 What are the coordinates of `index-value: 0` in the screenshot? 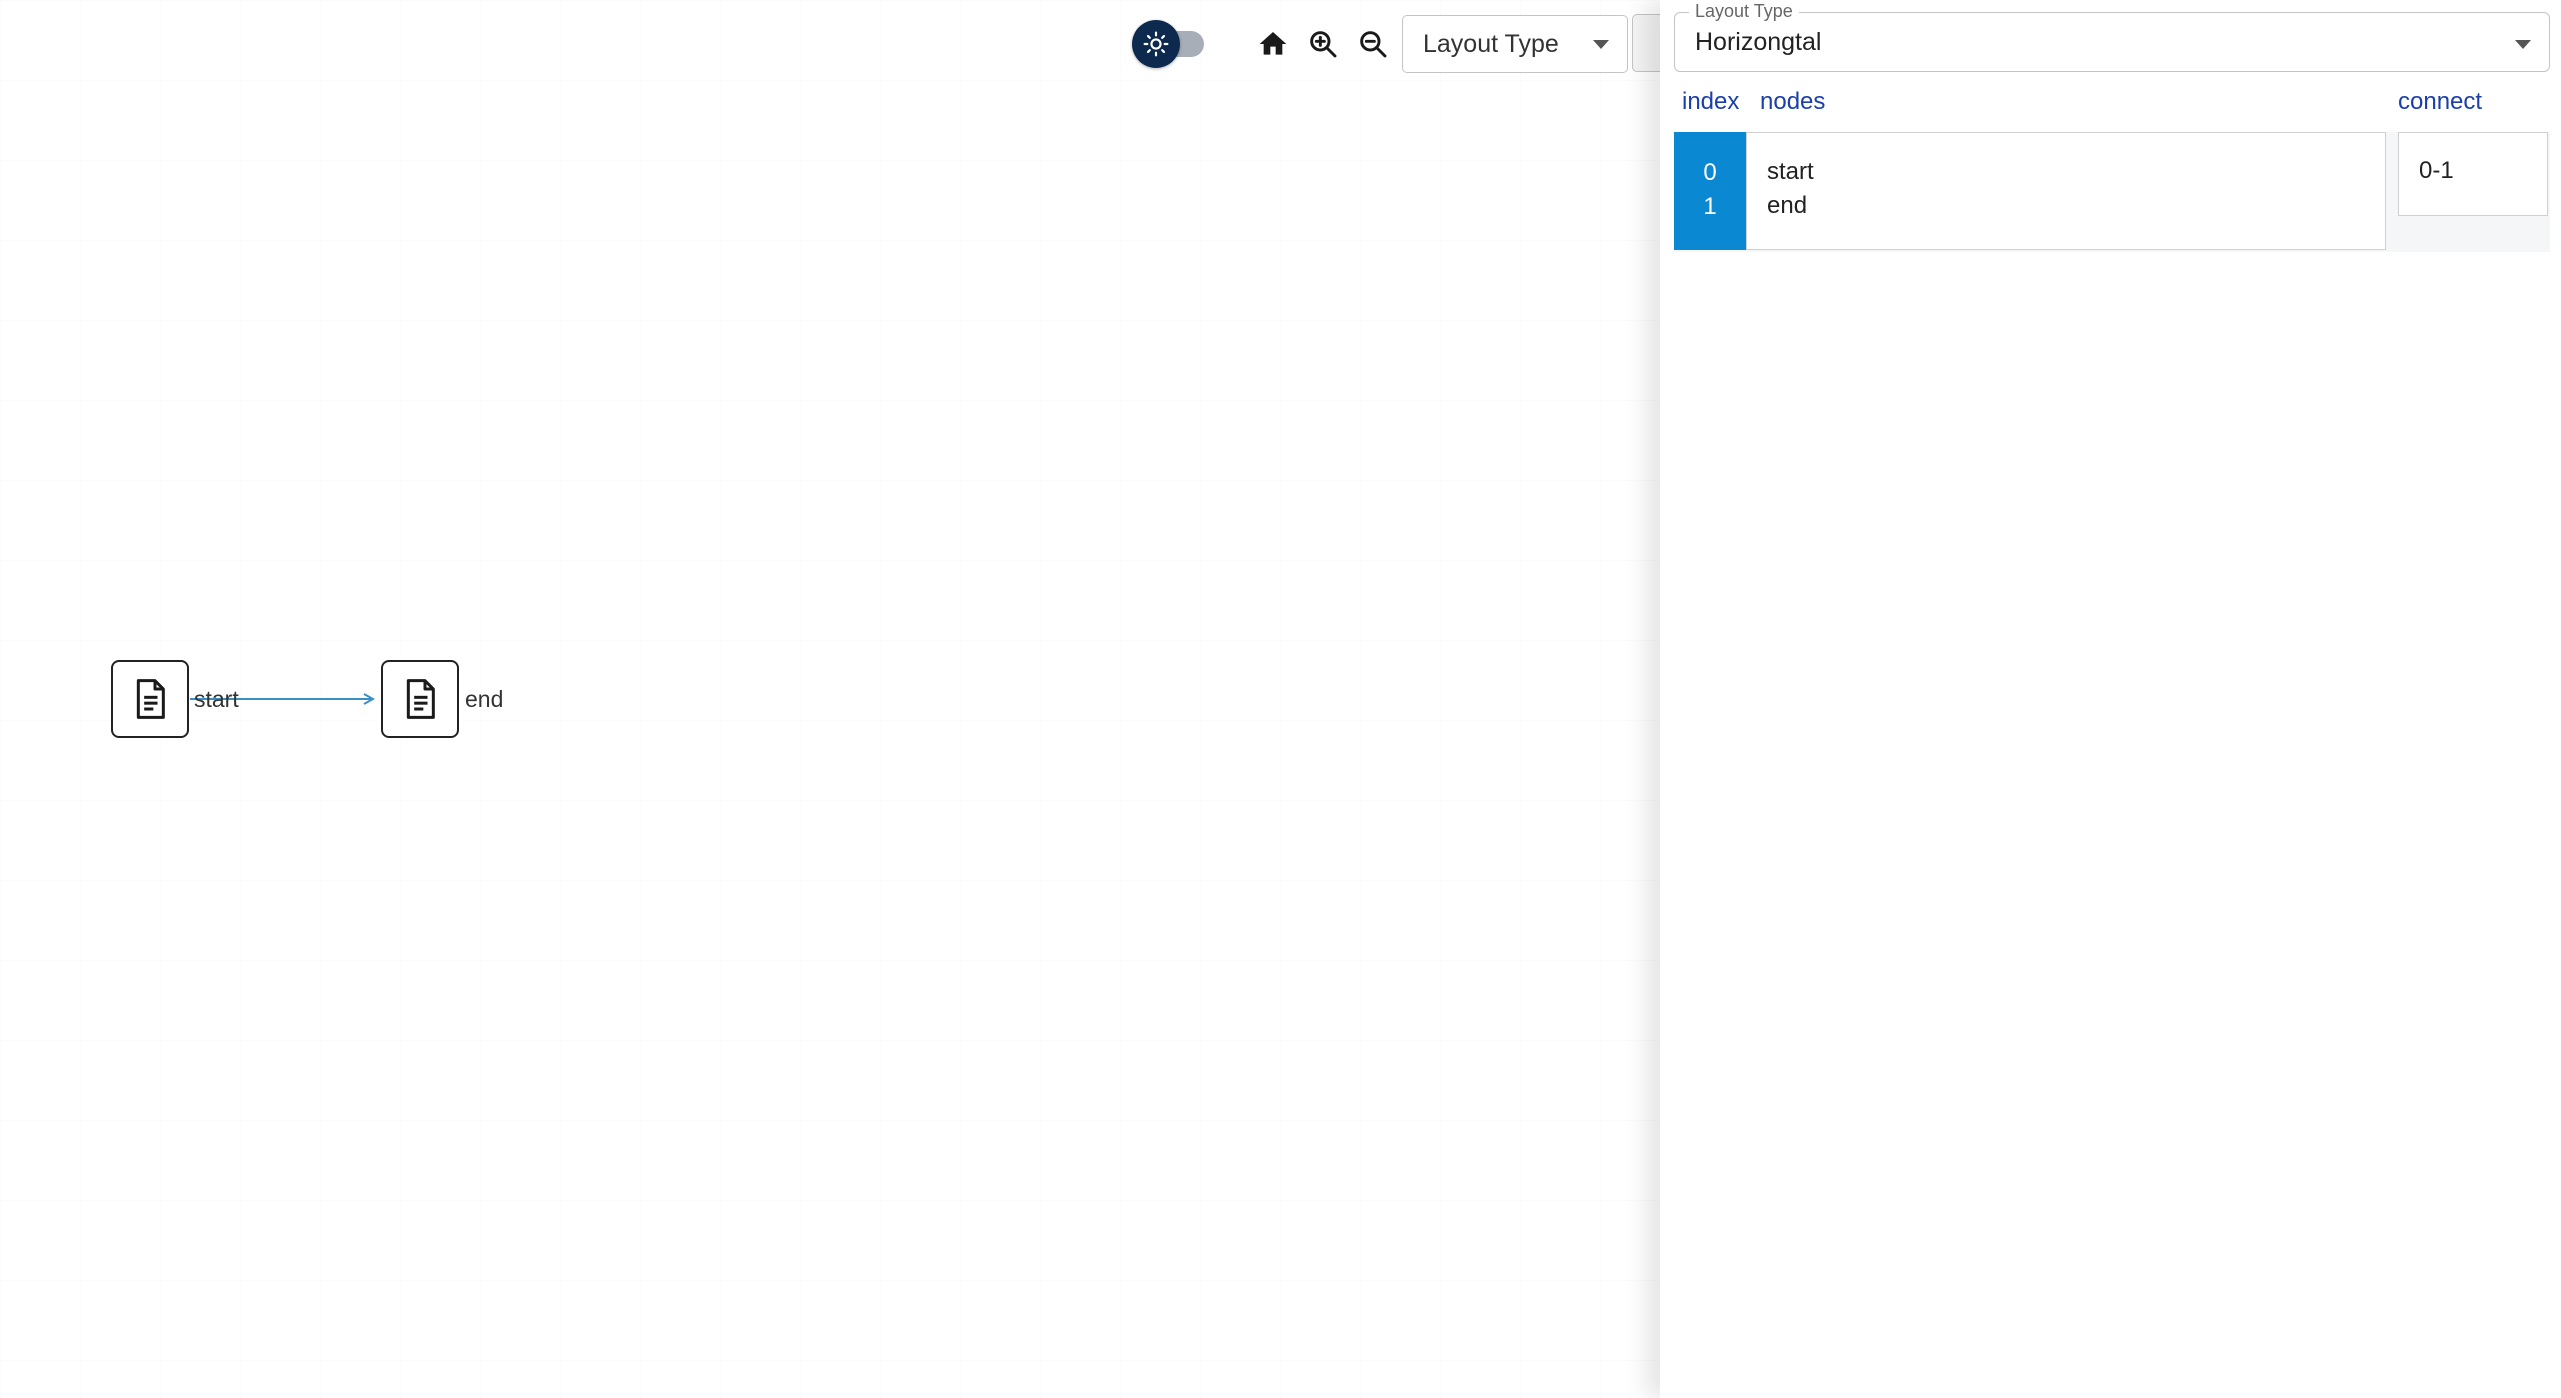 It's located at (1710, 172).